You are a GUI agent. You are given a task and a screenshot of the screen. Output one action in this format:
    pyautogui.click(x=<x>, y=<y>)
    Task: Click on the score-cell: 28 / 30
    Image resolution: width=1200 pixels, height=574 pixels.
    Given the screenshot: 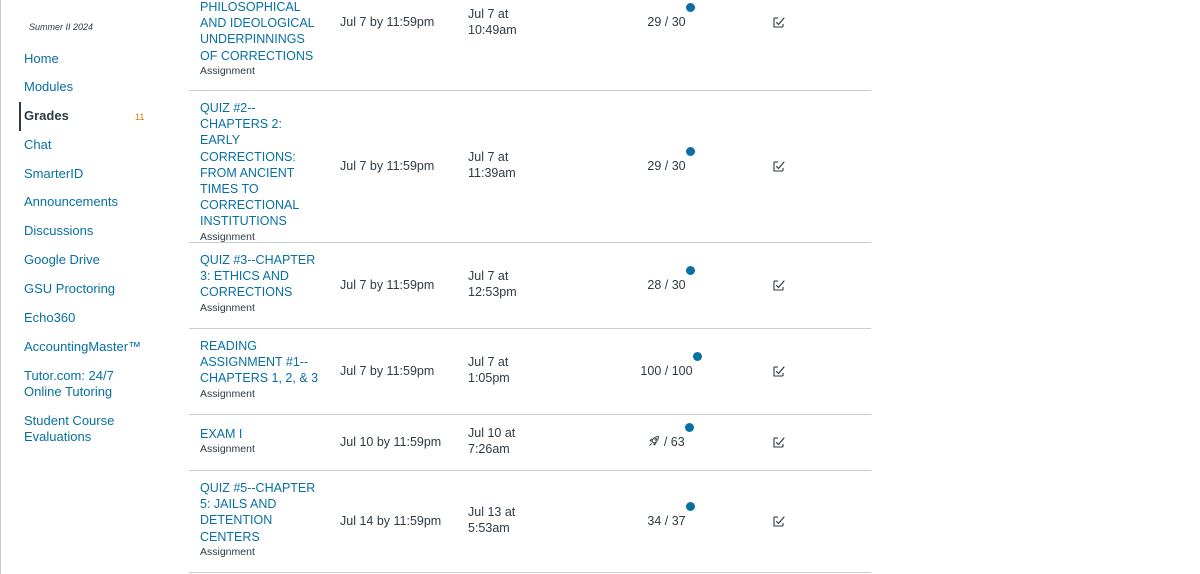 What is the action you would take?
    pyautogui.click(x=666, y=279)
    